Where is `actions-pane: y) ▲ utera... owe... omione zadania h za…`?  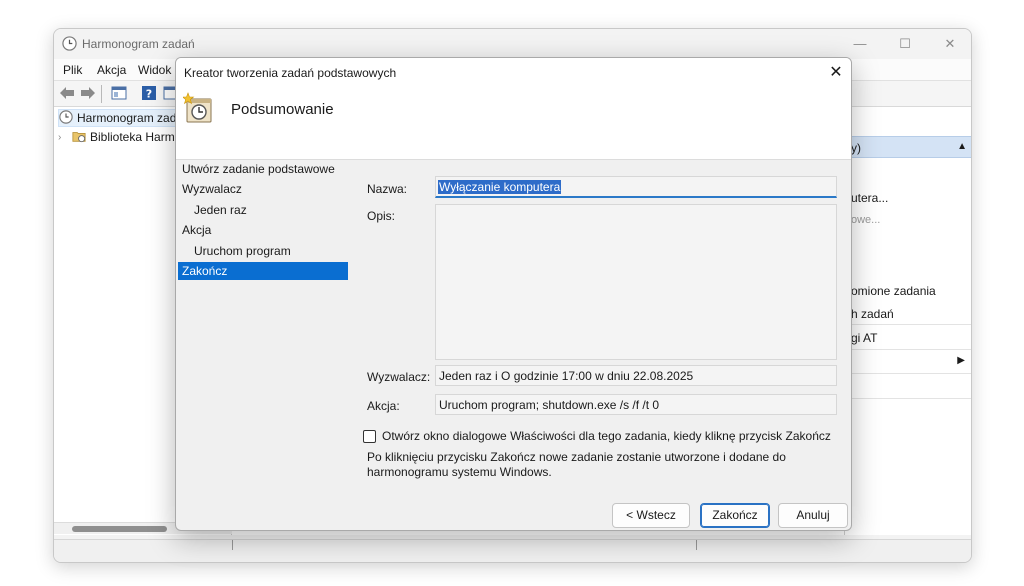 actions-pane: y) ▲ utera... owe... omione zadania h za… is located at coordinates (907, 321).